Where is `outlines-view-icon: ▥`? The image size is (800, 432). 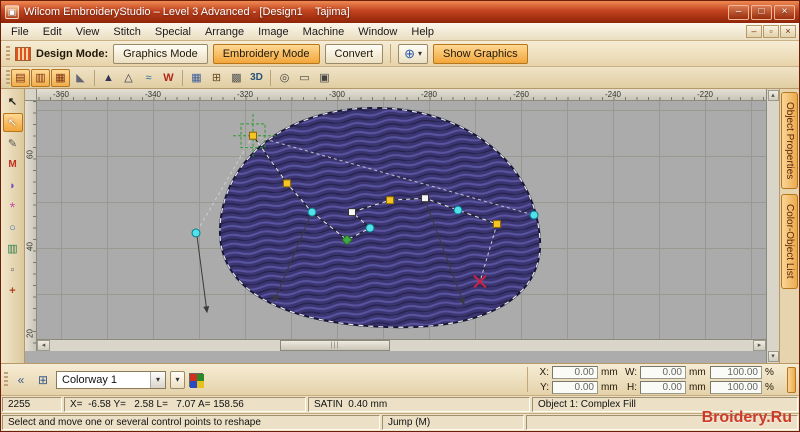
outlines-view-icon: ▥ is located at coordinates (40, 77).